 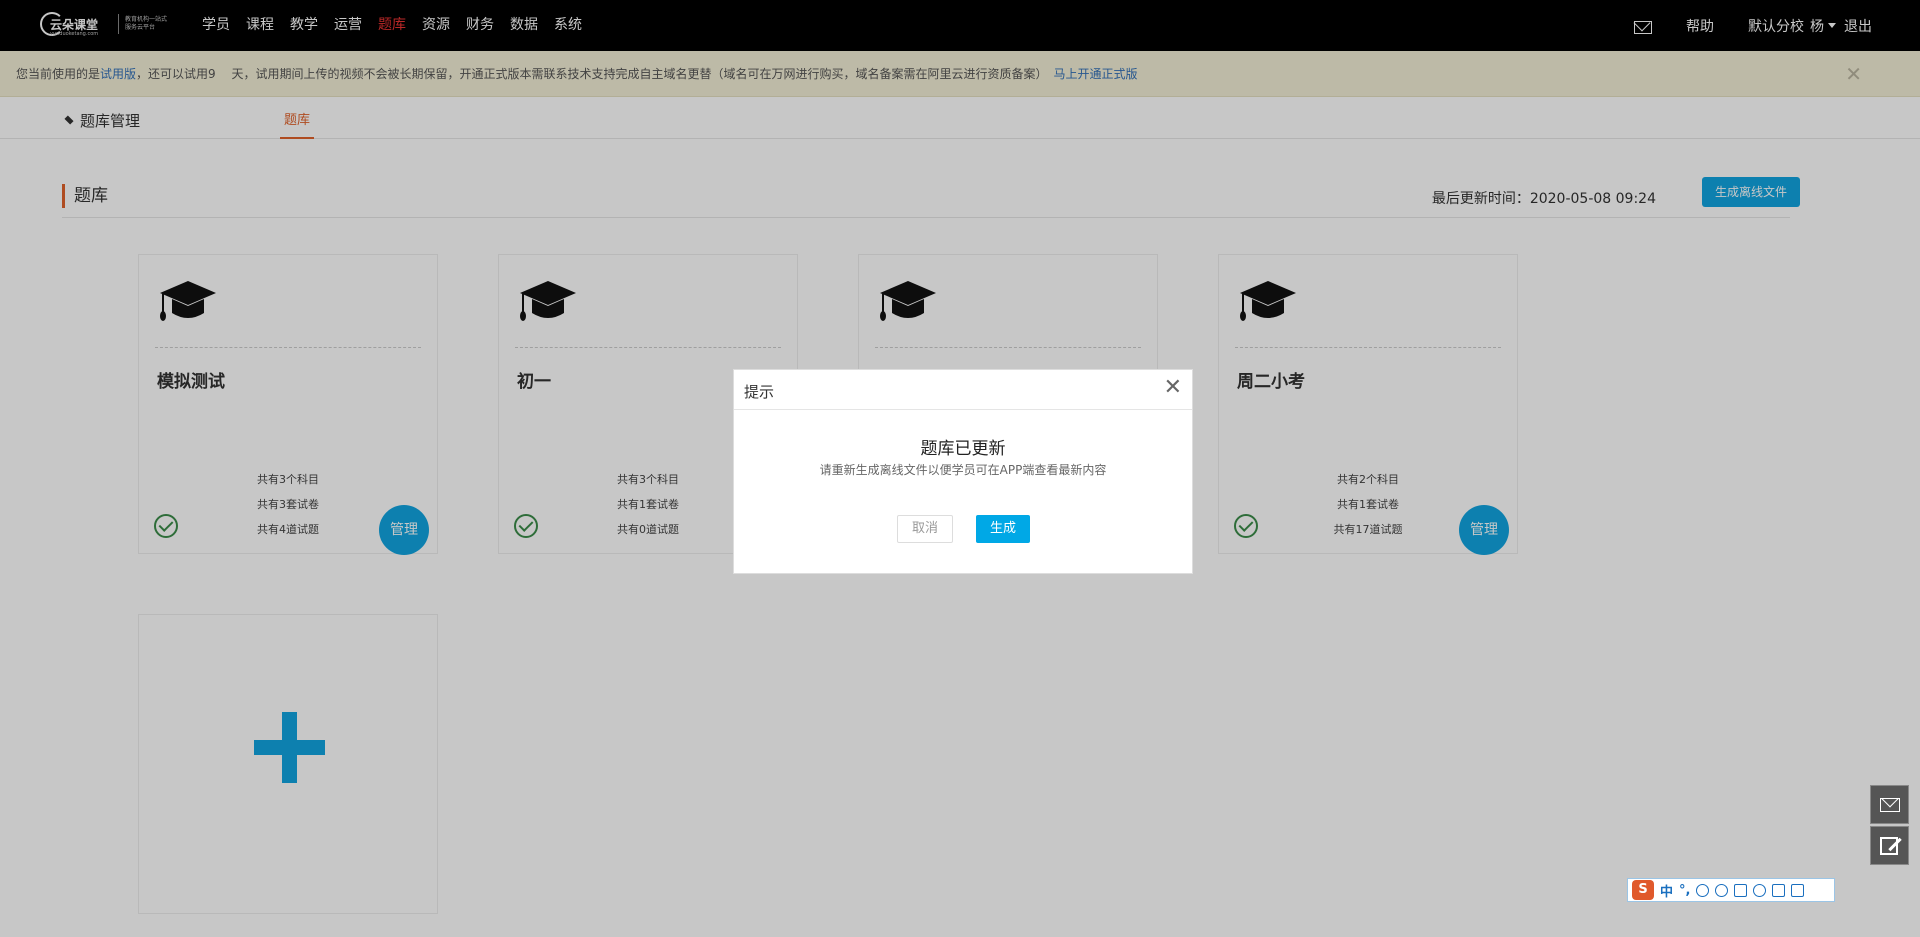 What do you see at coordinates (1722, 890) in the screenshot?
I see `microphone-icon` at bounding box center [1722, 890].